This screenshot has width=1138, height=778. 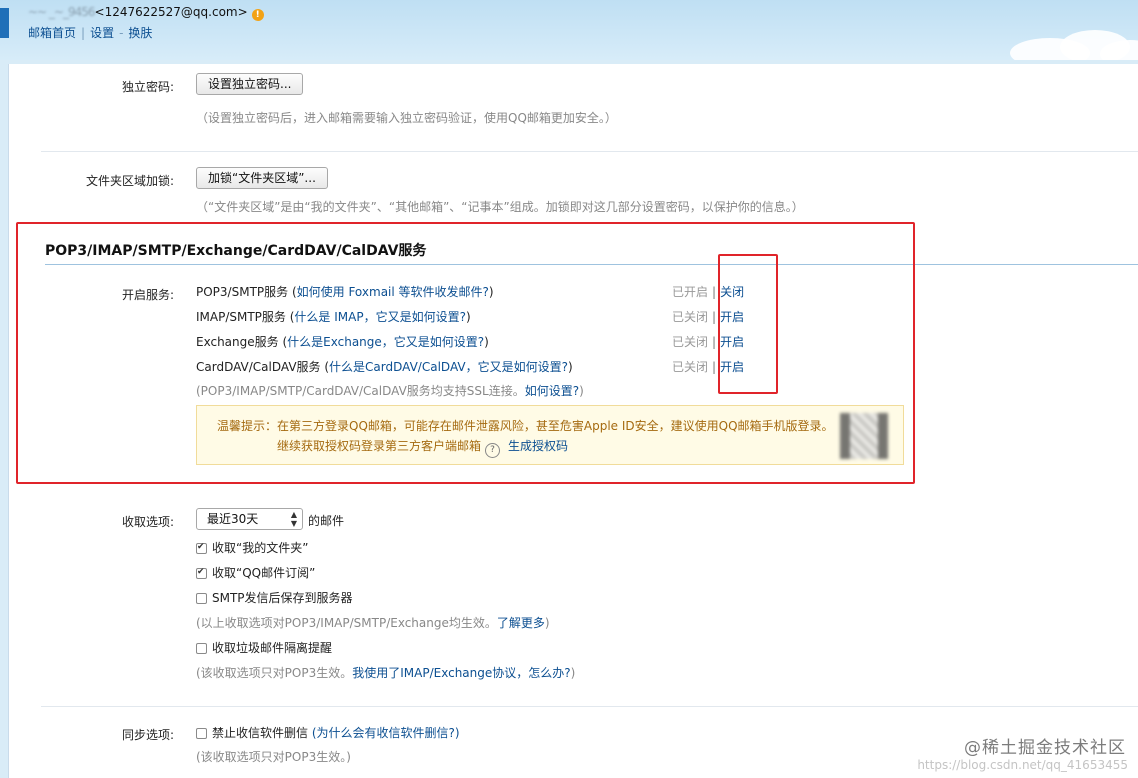 What do you see at coordinates (461, 673) in the screenshot?
I see `imap-exchange-help-link: 我使用了IMAP/Exchange协议，怎么办?` at bounding box center [461, 673].